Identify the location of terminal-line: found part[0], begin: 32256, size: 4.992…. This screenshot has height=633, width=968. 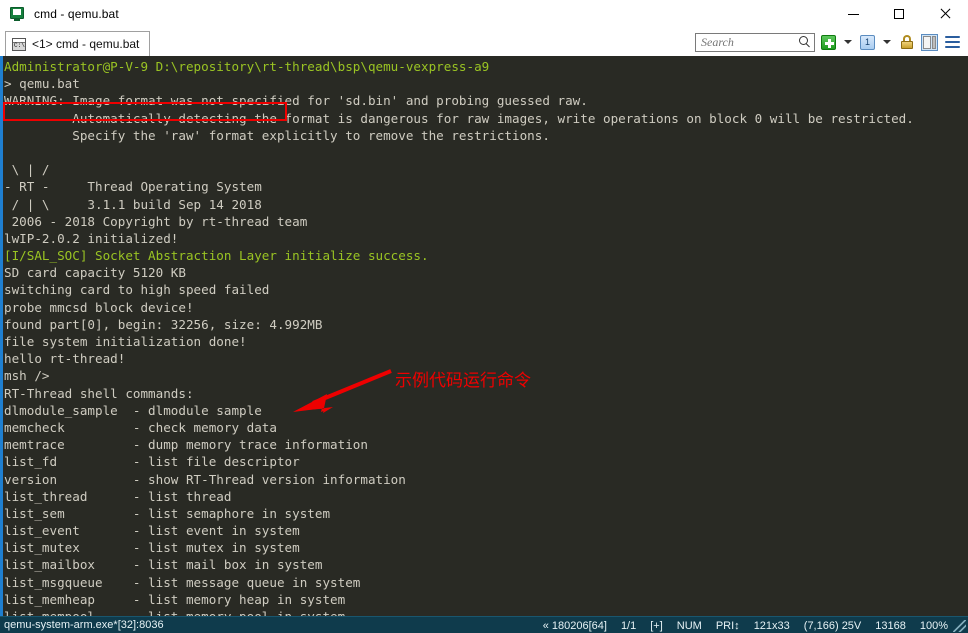
(163, 324).